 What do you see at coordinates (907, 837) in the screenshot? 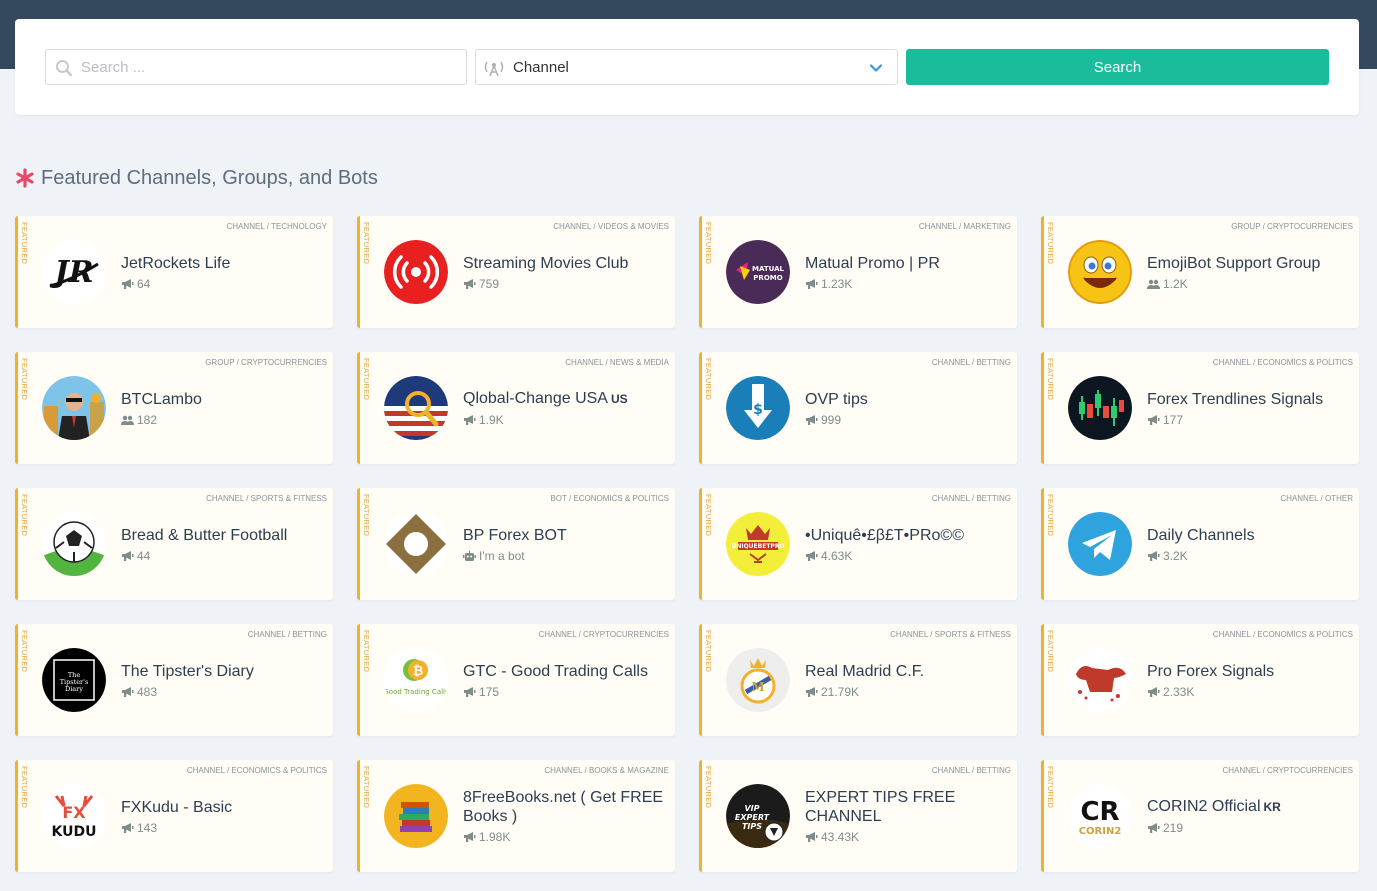
I see `card-members: 43.43K` at bounding box center [907, 837].